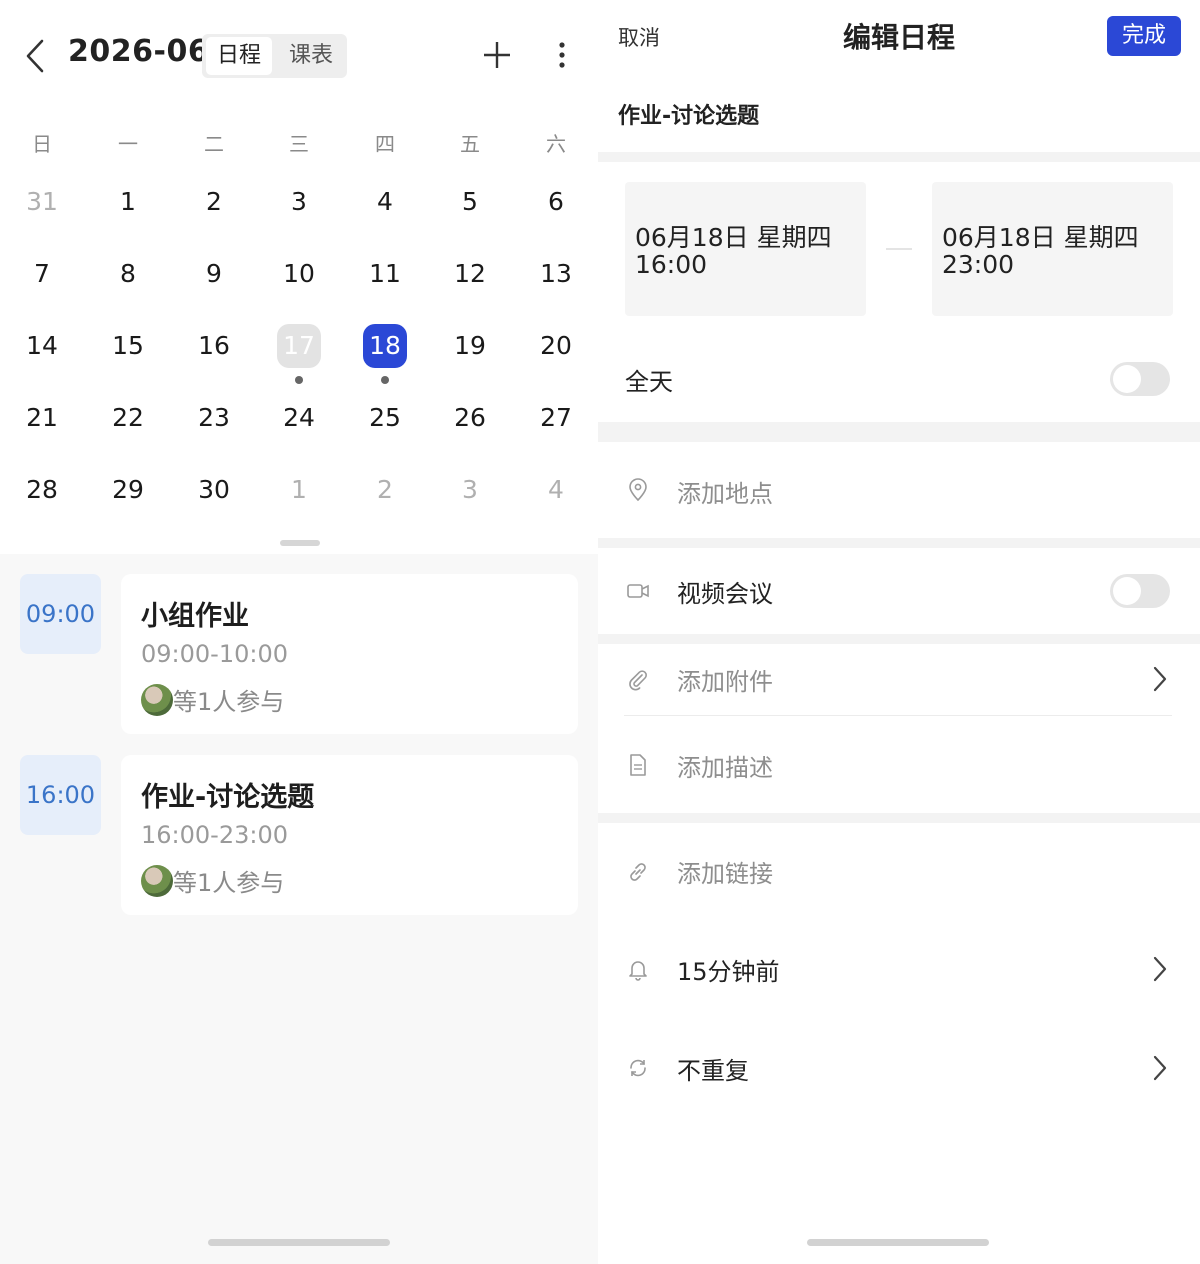 This screenshot has height=1264, width=1200. I want to click on calendar-day: 15, so click(128, 346).